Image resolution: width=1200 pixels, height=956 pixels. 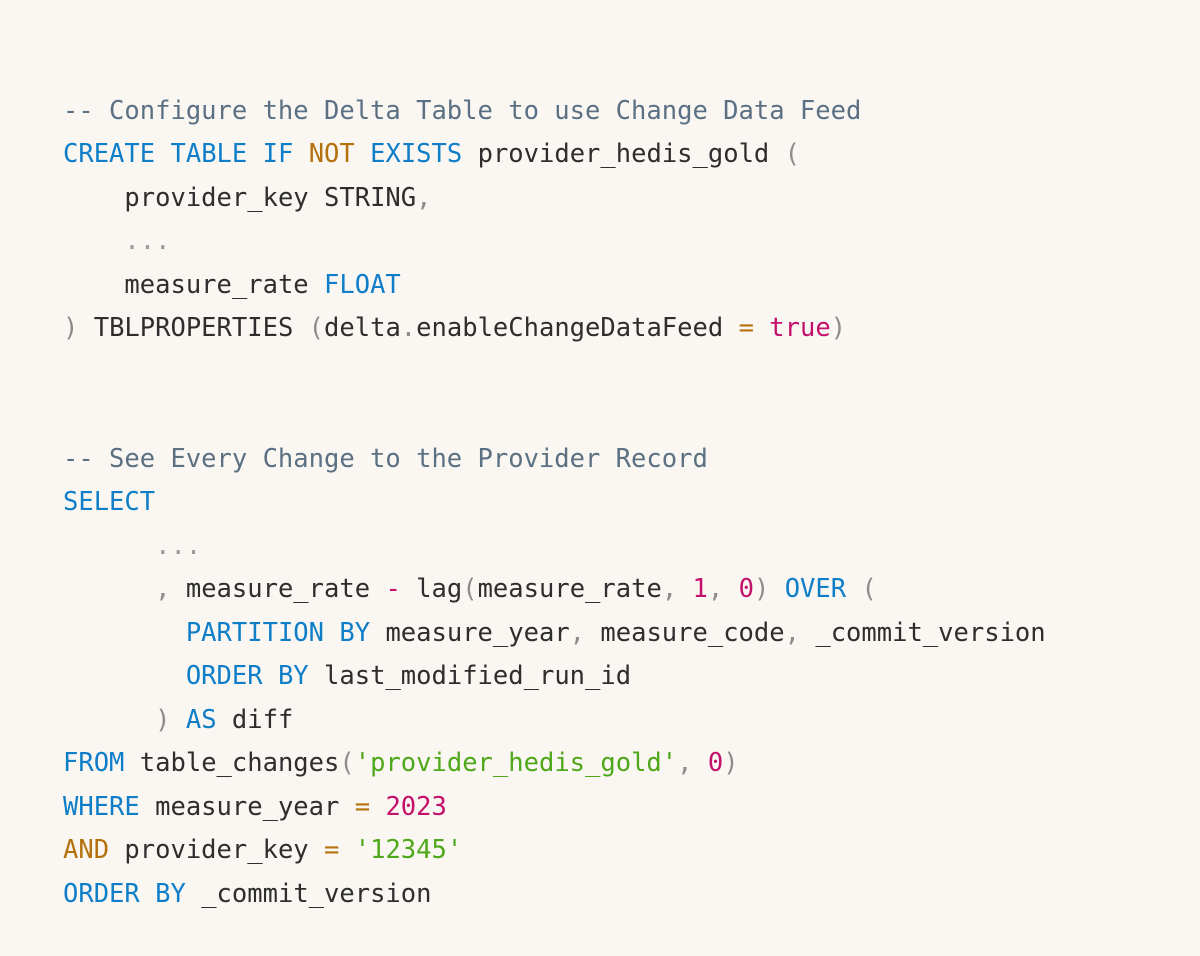 What do you see at coordinates (370, 197) in the screenshot?
I see `code-token: STRING` at bounding box center [370, 197].